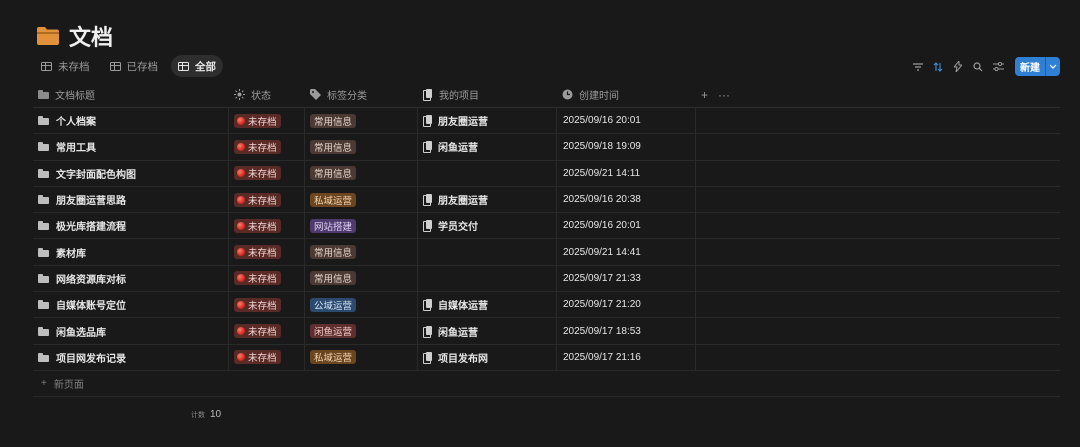 This screenshot has width=1080, height=447. Describe the element at coordinates (76, 146) in the screenshot. I see `row-title: 常用工具` at that location.